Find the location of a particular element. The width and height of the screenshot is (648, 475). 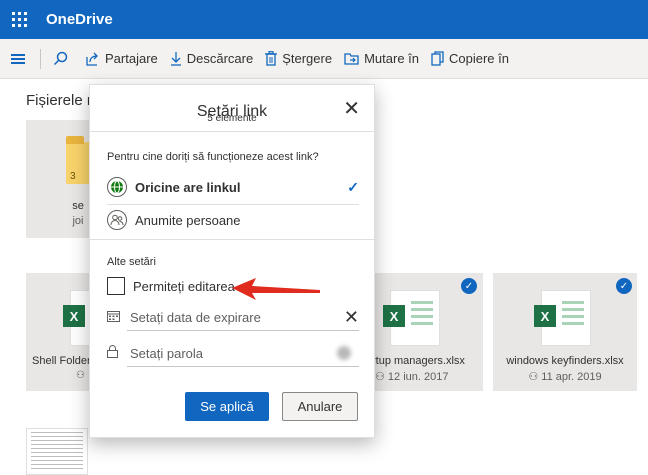

copy-button: Copiere în is located at coordinates (470, 59).